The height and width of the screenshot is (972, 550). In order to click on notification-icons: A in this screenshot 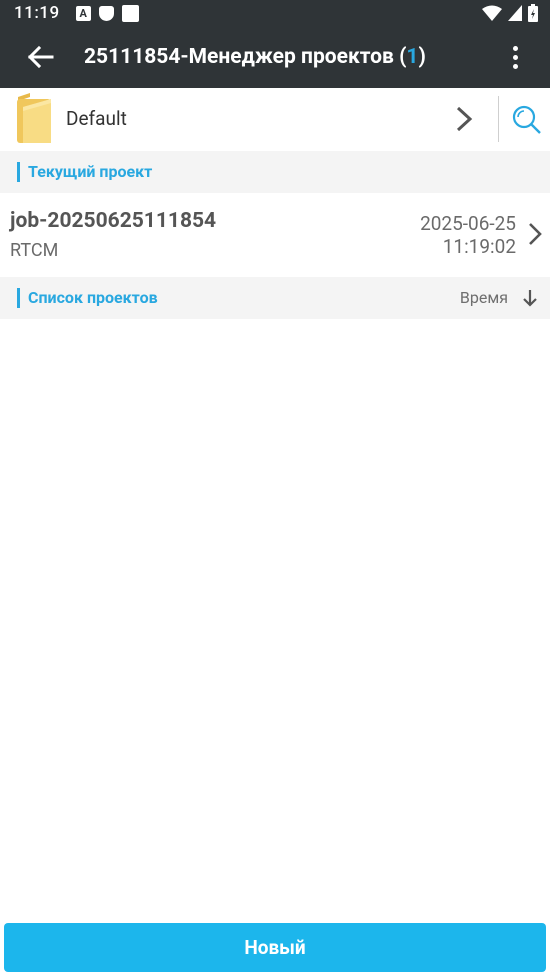, I will do `click(107, 13)`.